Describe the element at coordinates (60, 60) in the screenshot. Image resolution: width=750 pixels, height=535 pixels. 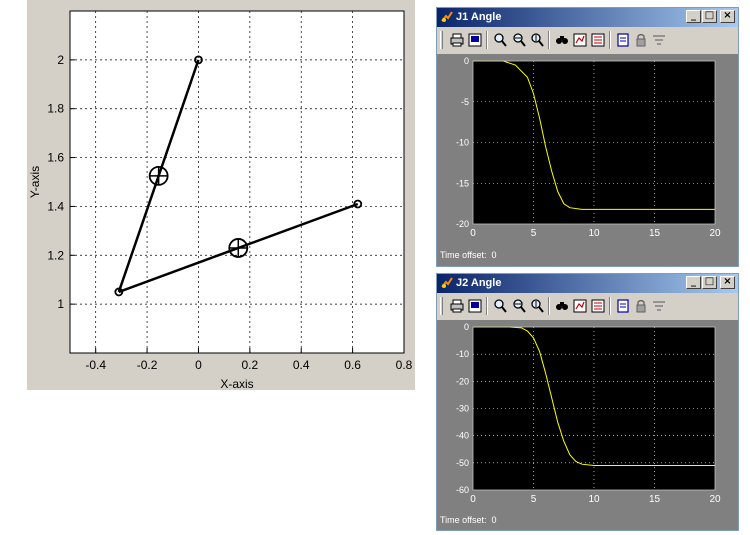
I see `y-tick-label: 2` at that location.